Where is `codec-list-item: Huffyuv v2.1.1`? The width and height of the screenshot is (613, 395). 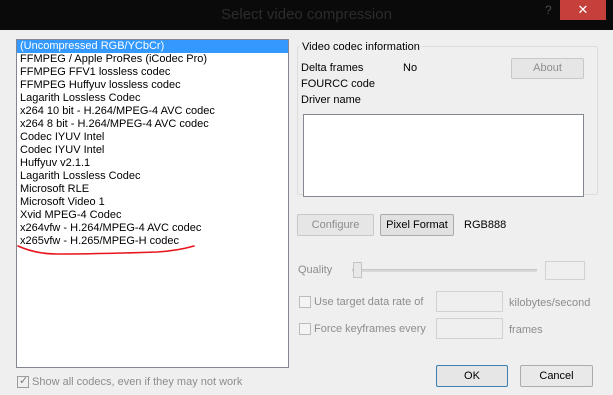
codec-list-item: Huffyuv v2.1.1 is located at coordinates (152, 163).